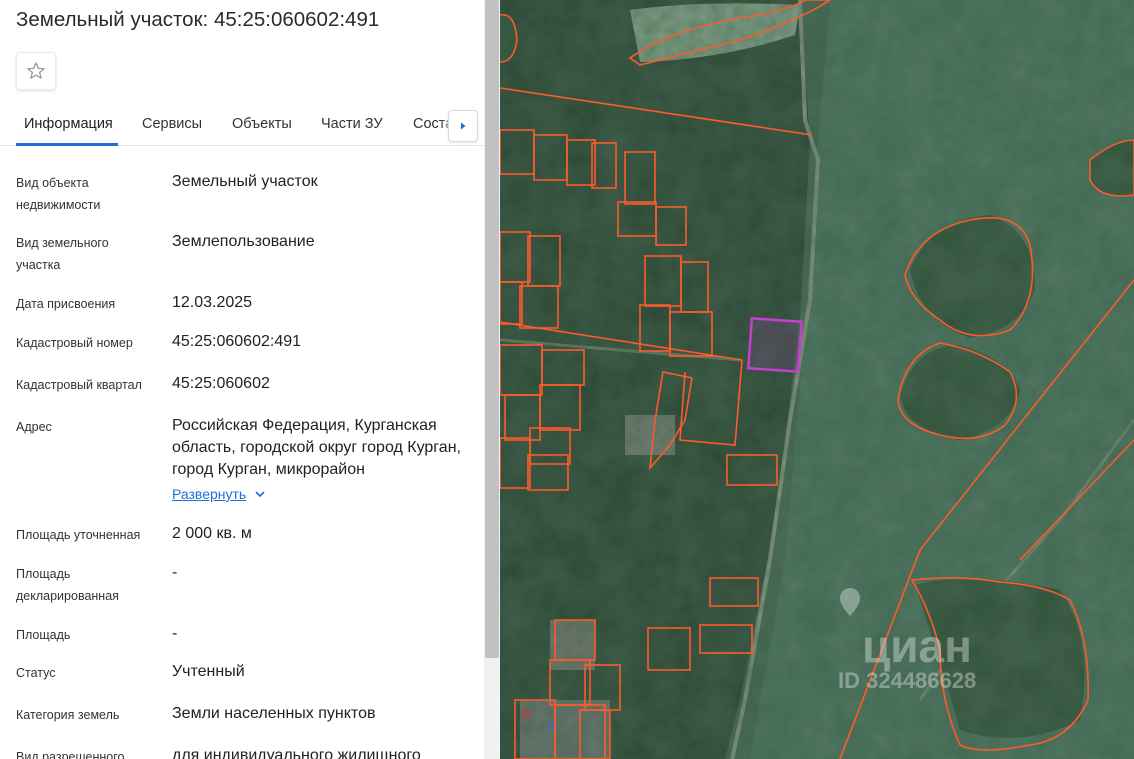  What do you see at coordinates (212, 533) in the screenshot?
I see `value-area-precise: 2 000 кв. м` at bounding box center [212, 533].